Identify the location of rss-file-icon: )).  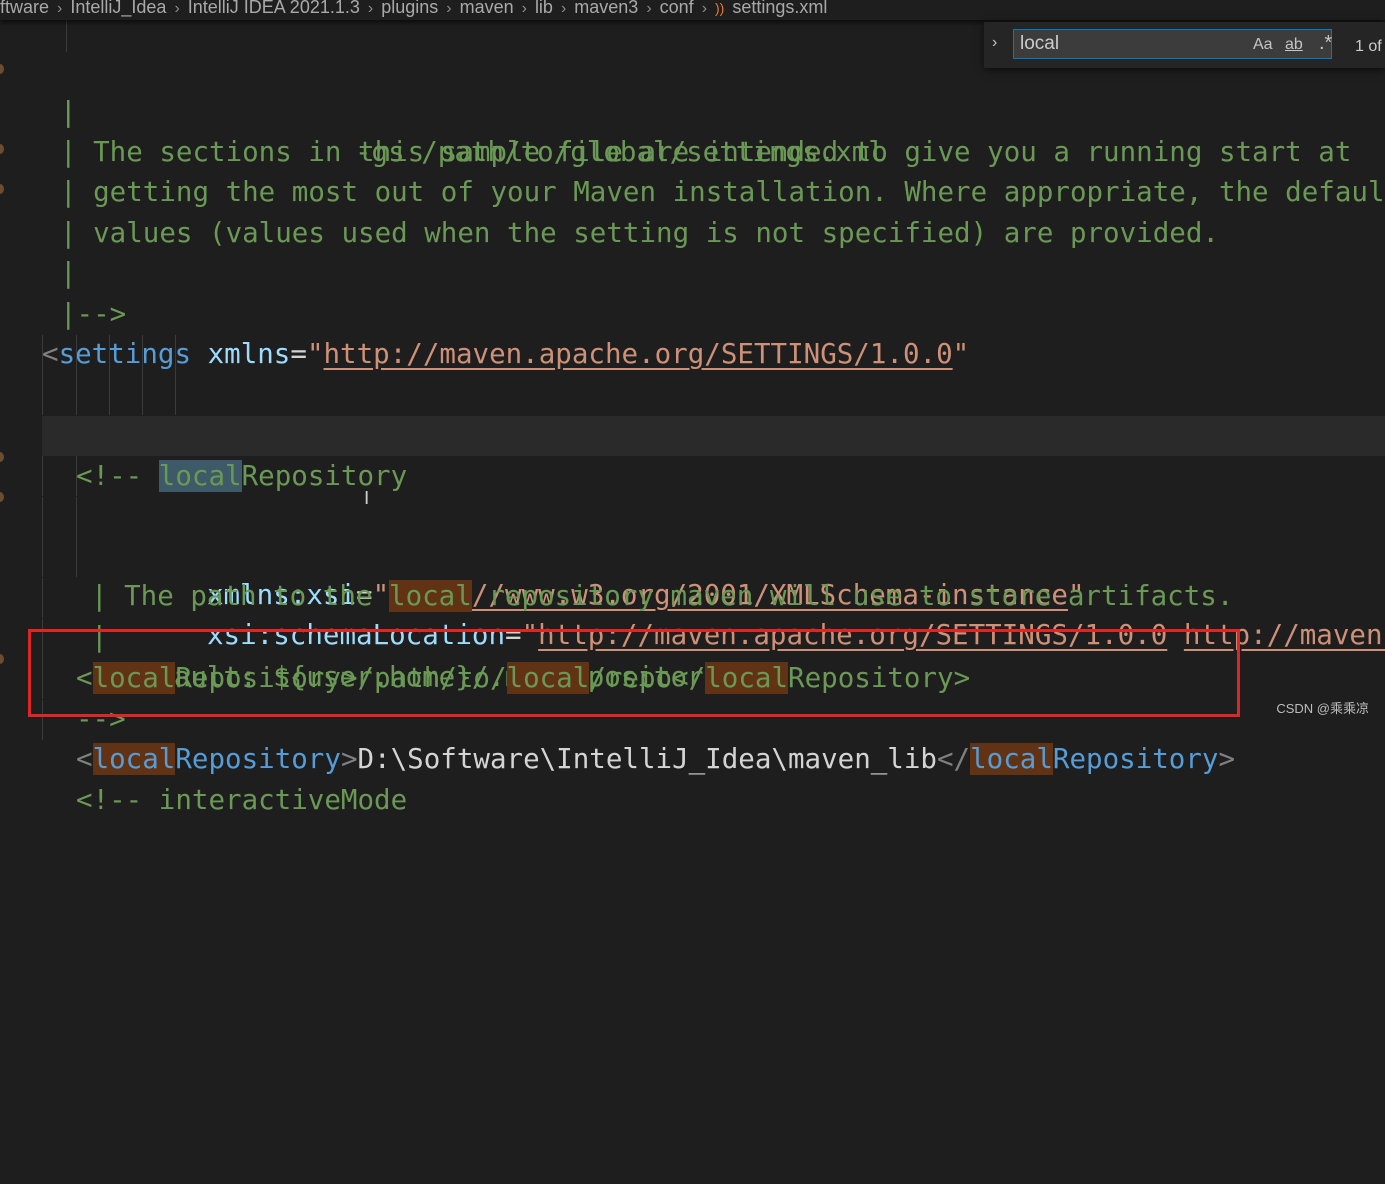
(720, 8).